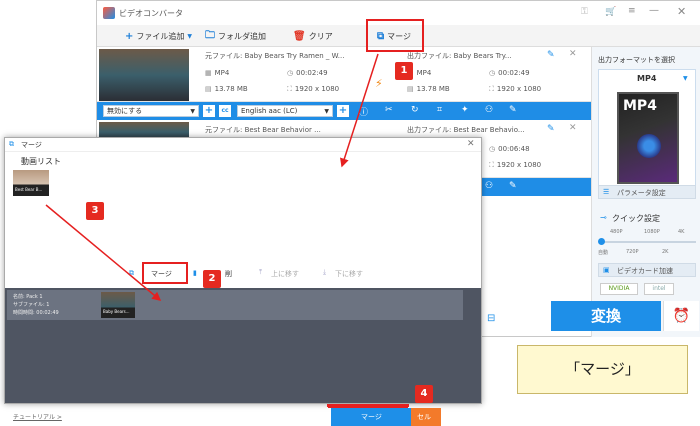  I want to click on step-badge-2: 2, so click(212, 279).